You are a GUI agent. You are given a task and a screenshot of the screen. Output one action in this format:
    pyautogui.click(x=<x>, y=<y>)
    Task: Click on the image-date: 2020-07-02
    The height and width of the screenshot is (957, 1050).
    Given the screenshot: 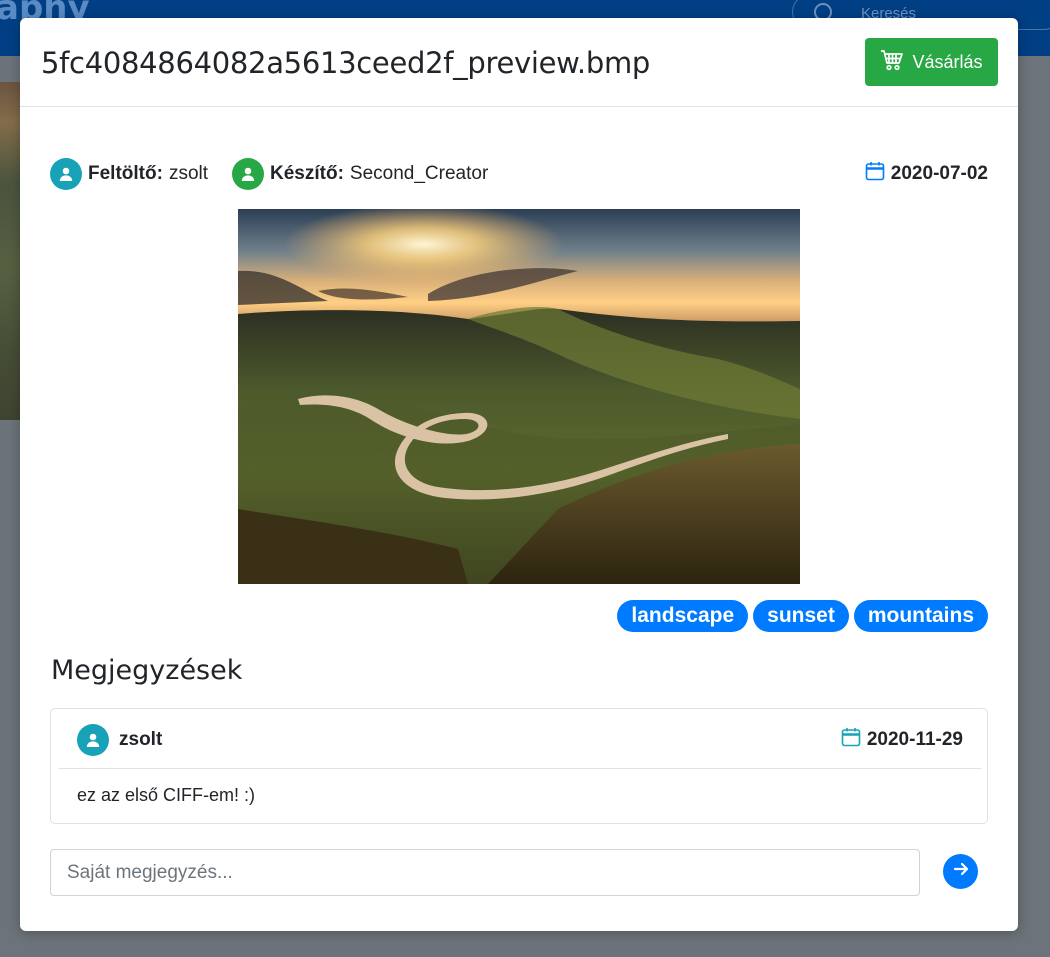 What is the action you would take?
    pyautogui.click(x=926, y=174)
    